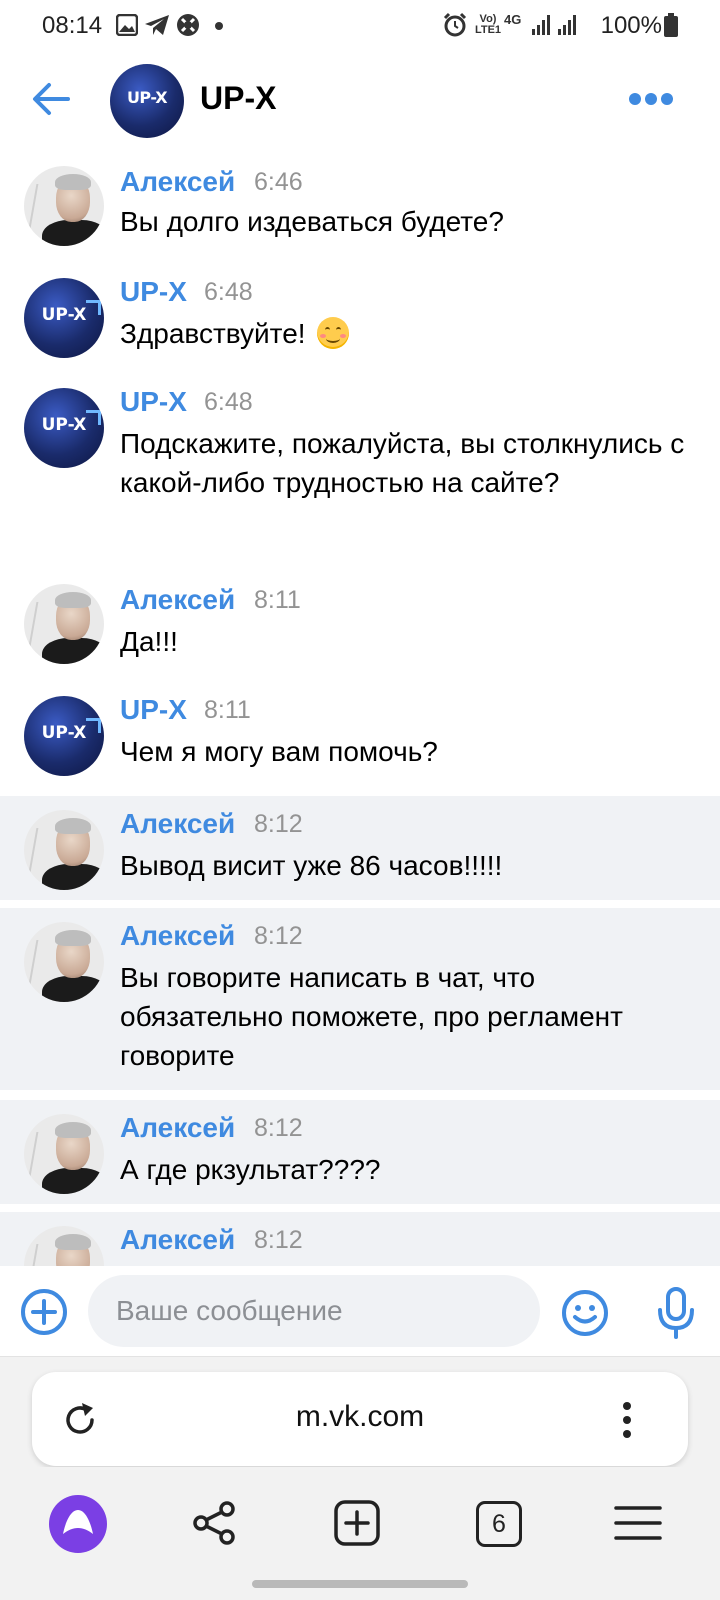  Describe the element at coordinates (360, 615) in the screenshot. I see `message-item: Алексей 8:11 Да!!!` at that location.